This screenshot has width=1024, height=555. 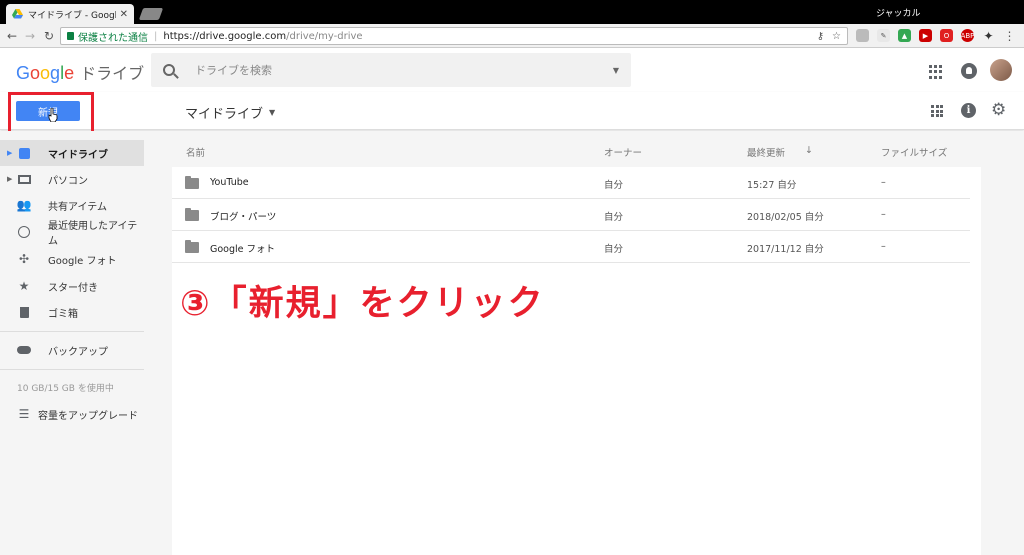 I want to click on file-modified: 2018/02/05 自分, so click(x=785, y=217).